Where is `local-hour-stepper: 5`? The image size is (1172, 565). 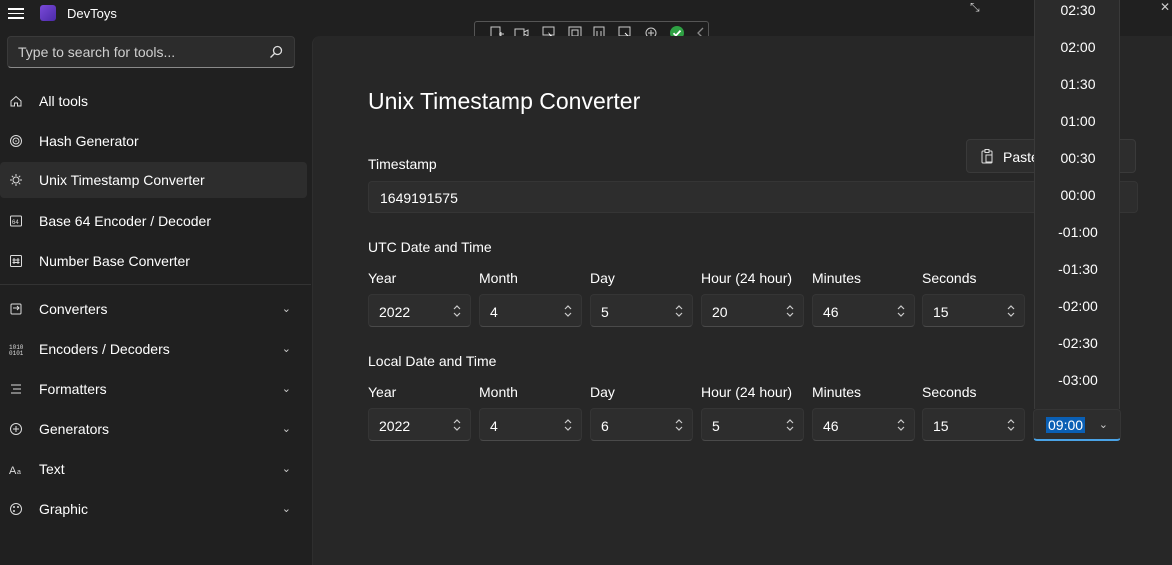
local-hour-stepper: 5 is located at coordinates (752, 424).